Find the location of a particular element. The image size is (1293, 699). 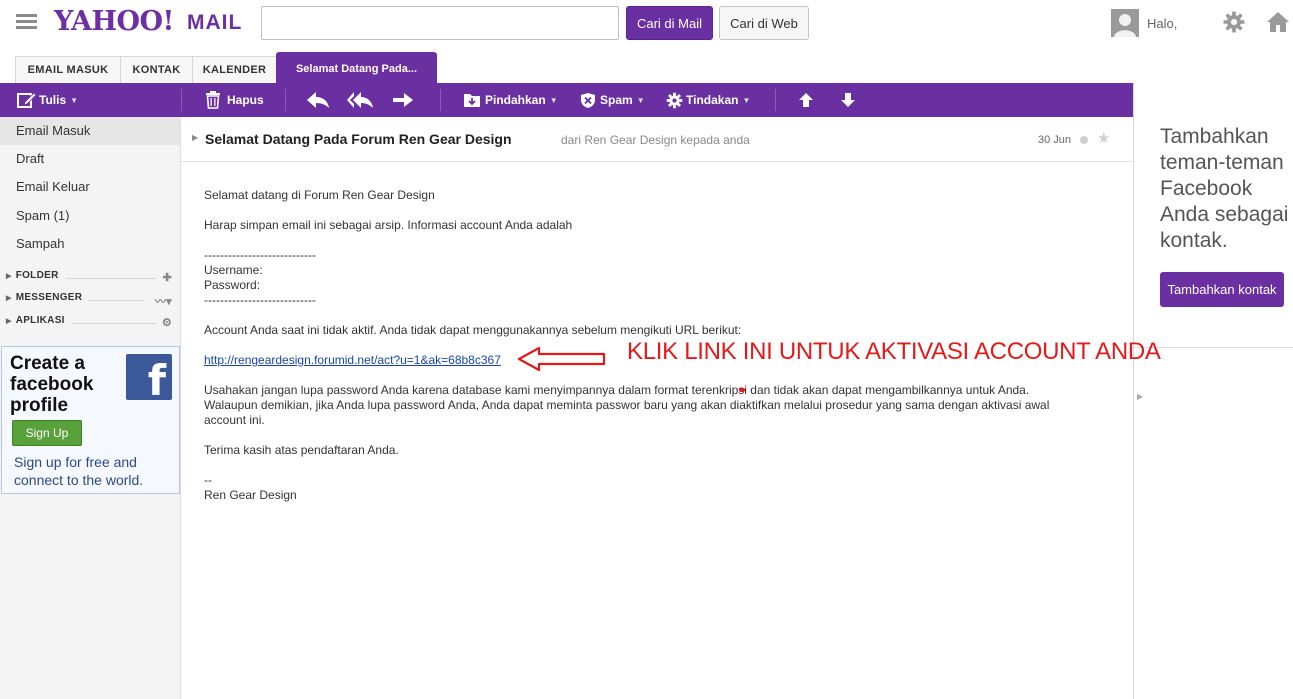

settings-gear-icon is located at coordinates (1234, 22).